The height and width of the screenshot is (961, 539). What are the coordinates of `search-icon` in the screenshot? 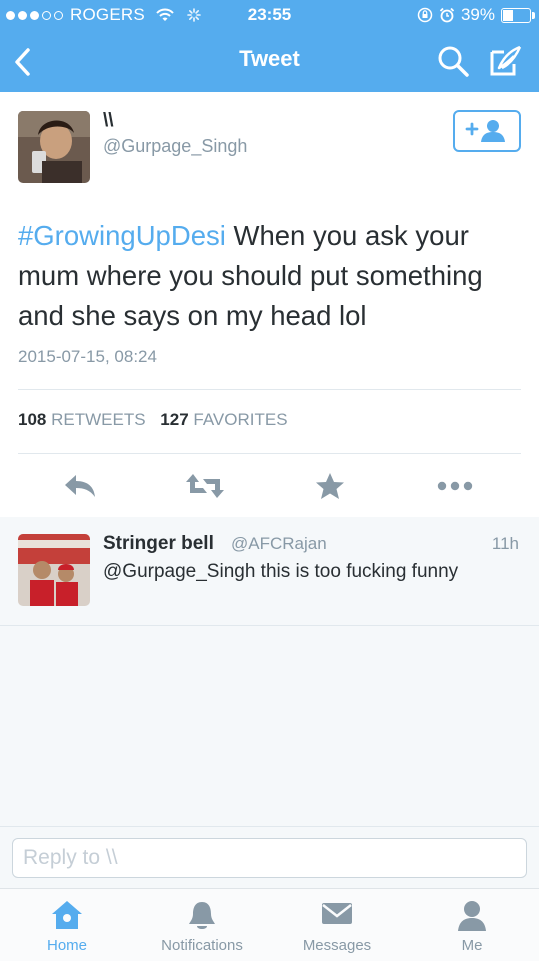 It's located at (453, 61).